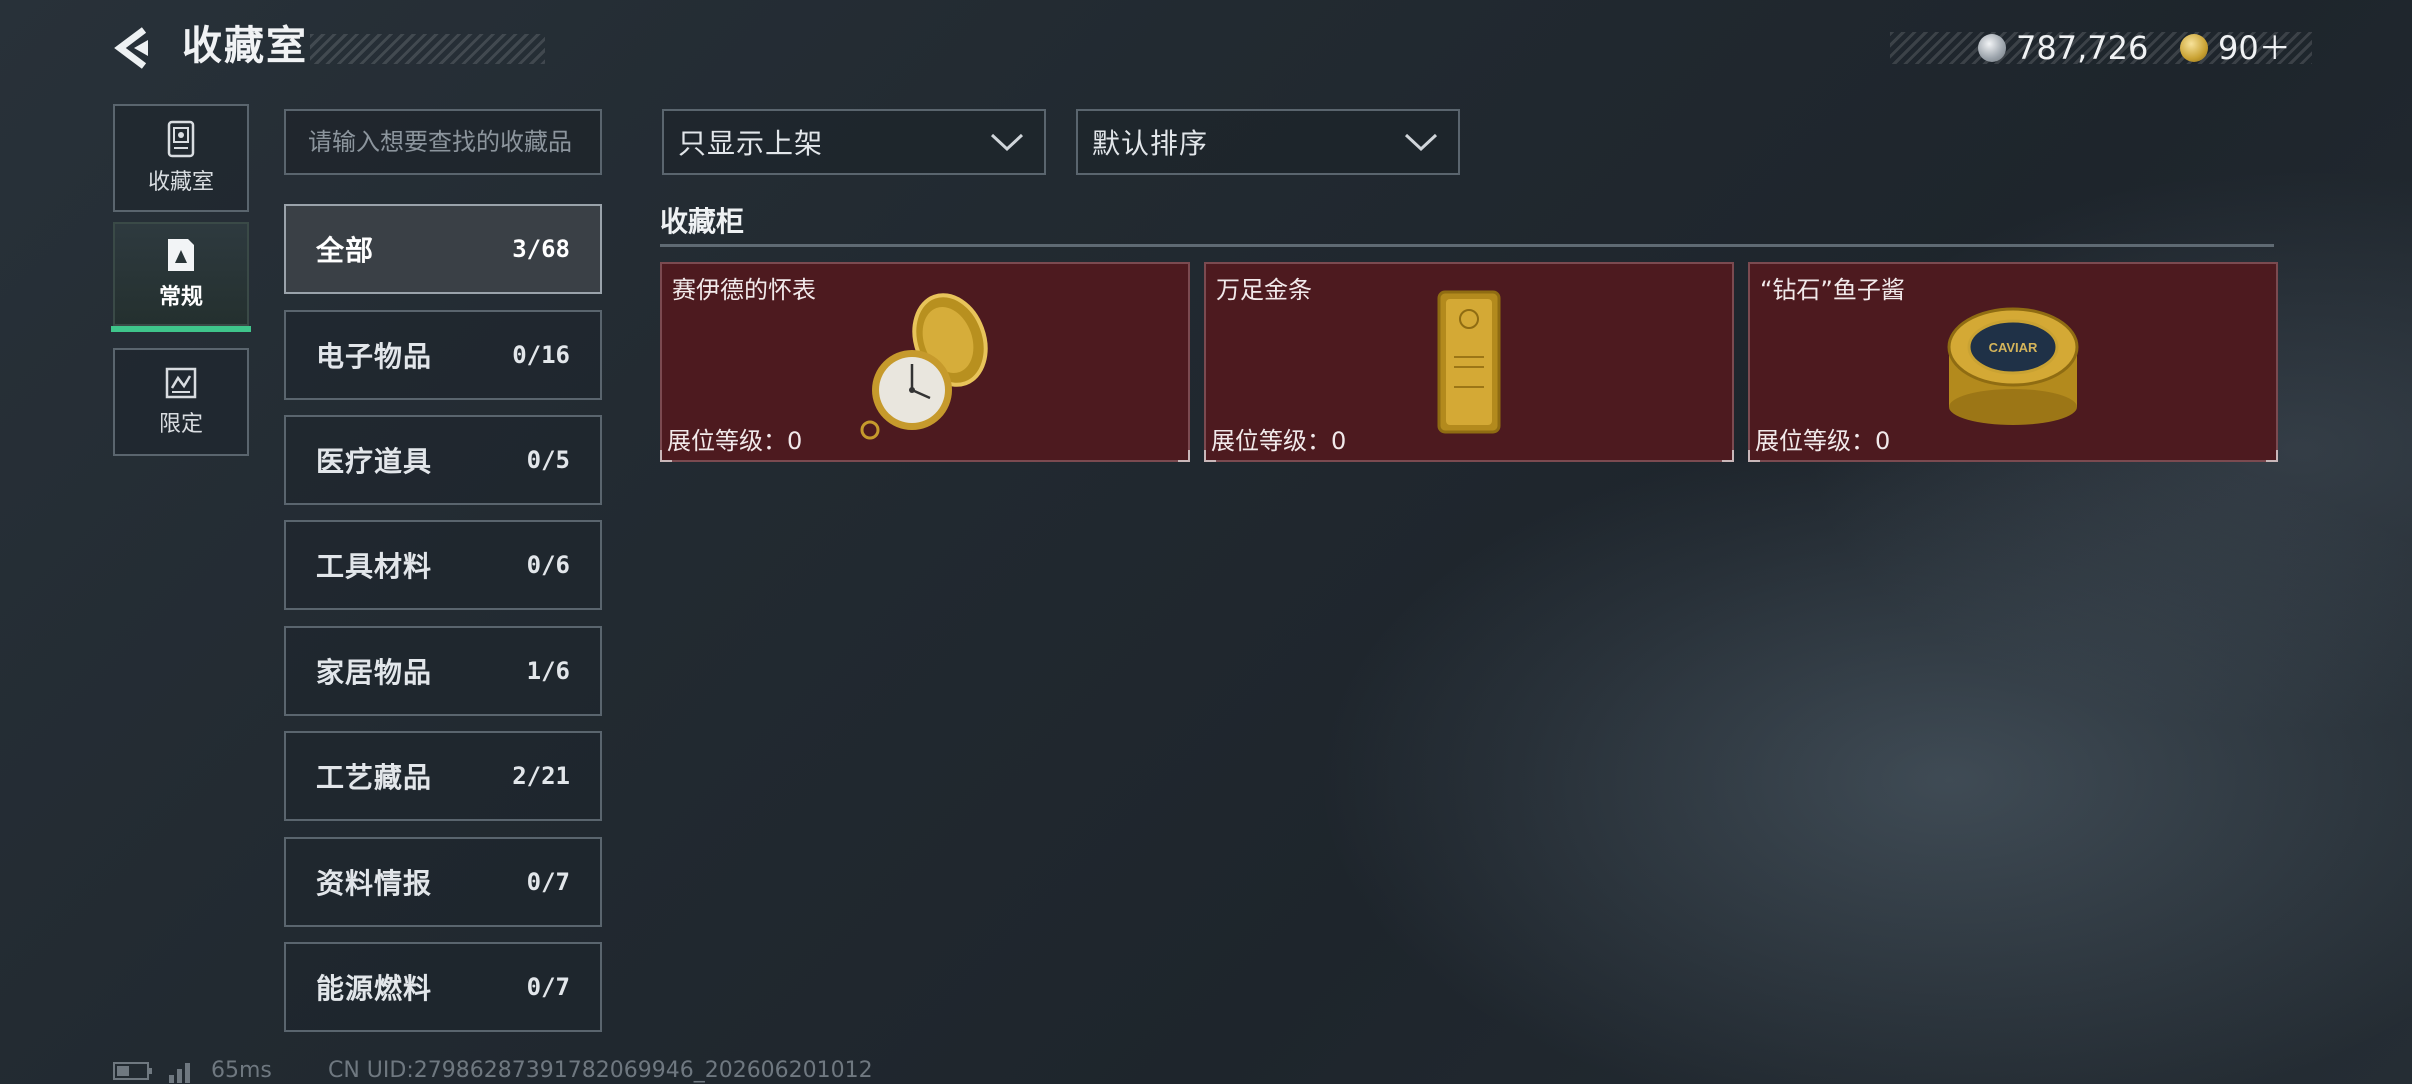  Describe the element at coordinates (2082, 48) in the screenshot. I see `silver-amount: 787,726` at that location.